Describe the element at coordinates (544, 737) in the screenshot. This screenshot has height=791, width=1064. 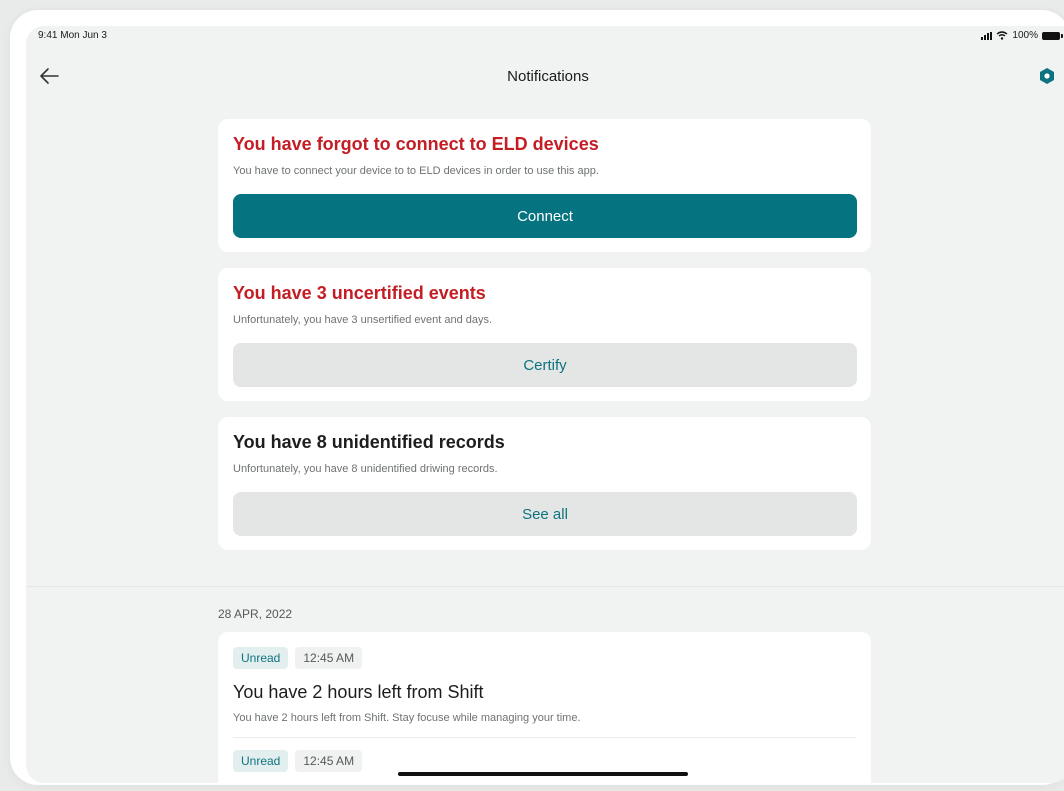
I see `notification-separator` at that location.